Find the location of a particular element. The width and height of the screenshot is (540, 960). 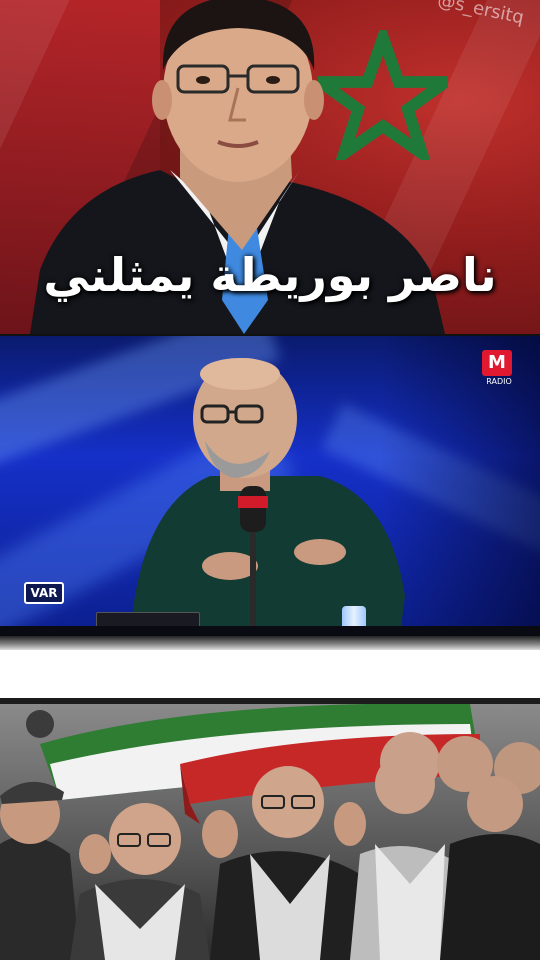

radio-logo: M RADIO is located at coordinates (499, 370).